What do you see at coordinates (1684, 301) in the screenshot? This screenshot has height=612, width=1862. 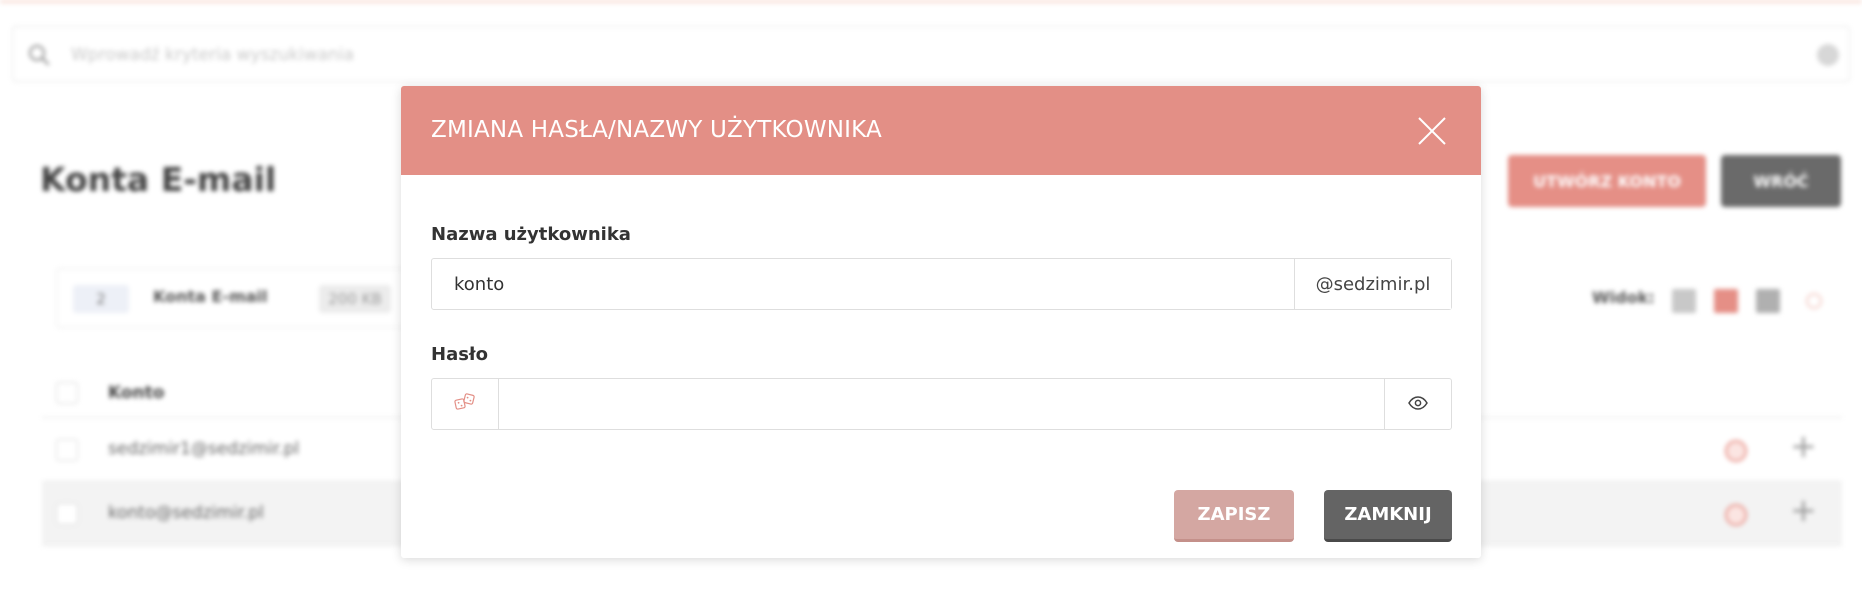 I see `view-grid-icon` at bounding box center [1684, 301].